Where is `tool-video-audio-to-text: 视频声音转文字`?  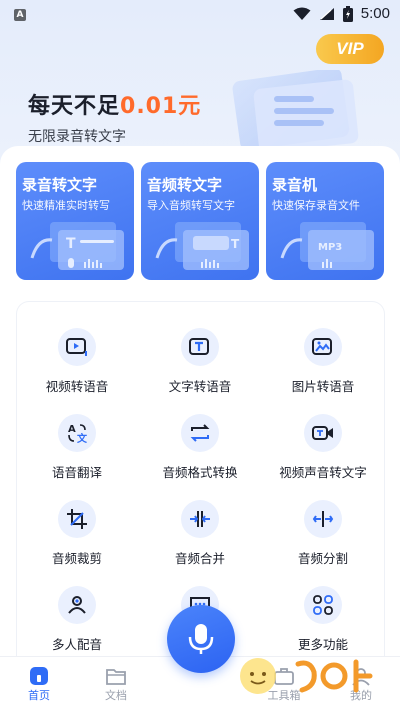
tool-video-audio-to-text: 视频声音转文字 is located at coordinates (323, 444).